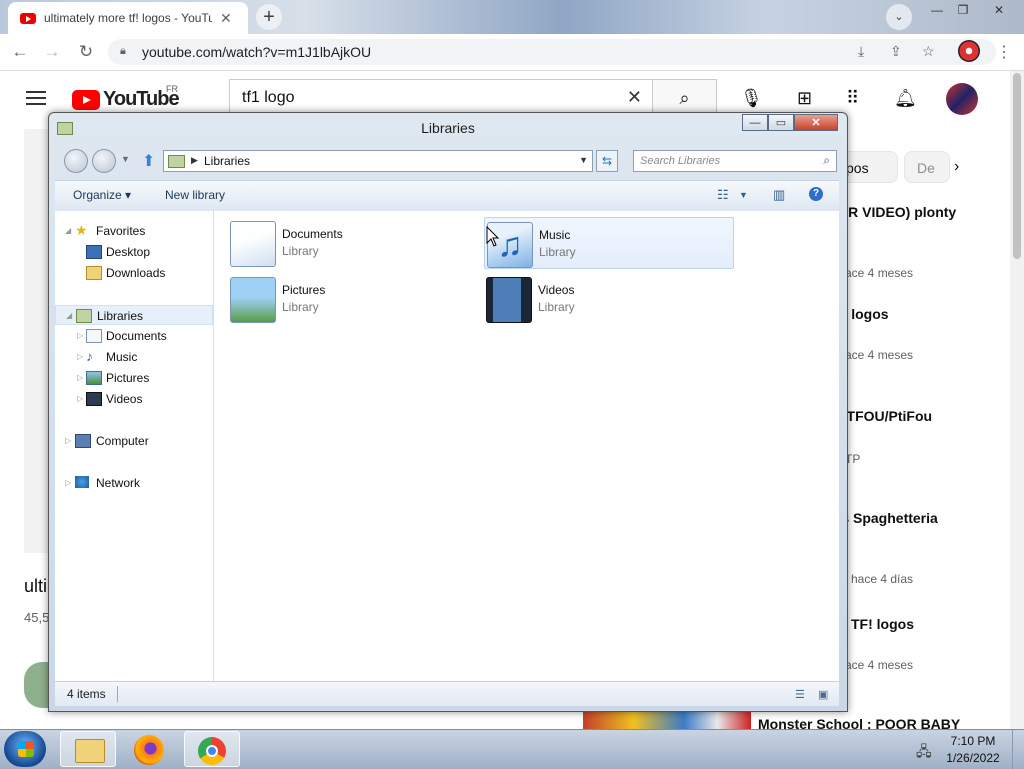 Image resolution: width=1024 pixels, height=769 pixels. Describe the element at coordinates (134, 231) in the screenshot. I see `nav-favorites: ◢ ★ Favorites` at that location.